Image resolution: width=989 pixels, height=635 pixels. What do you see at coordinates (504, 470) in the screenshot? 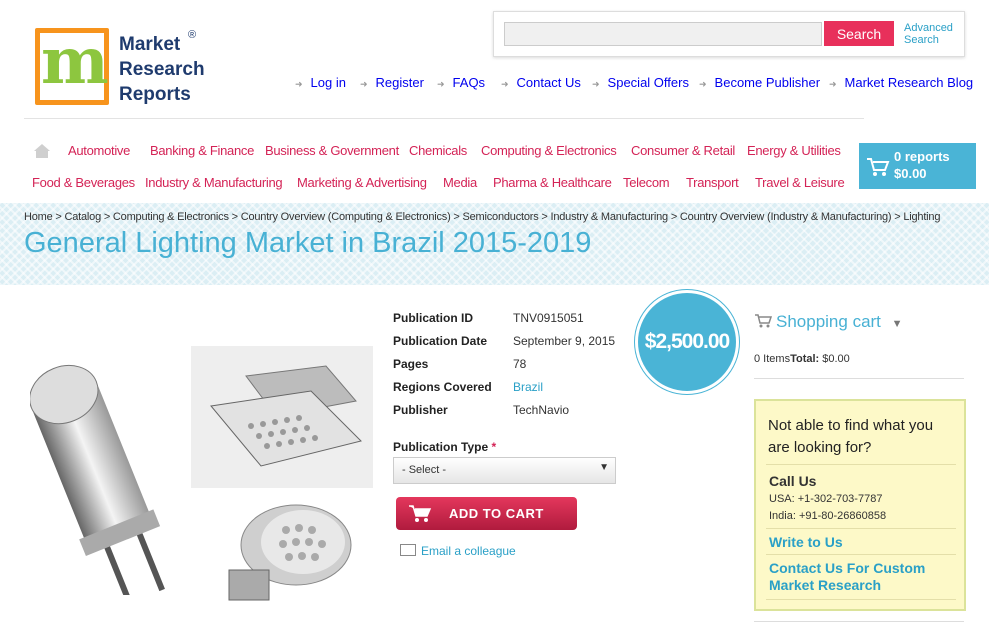
I see `publication-type-select: - Select - ▼` at bounding box center [504, 470].